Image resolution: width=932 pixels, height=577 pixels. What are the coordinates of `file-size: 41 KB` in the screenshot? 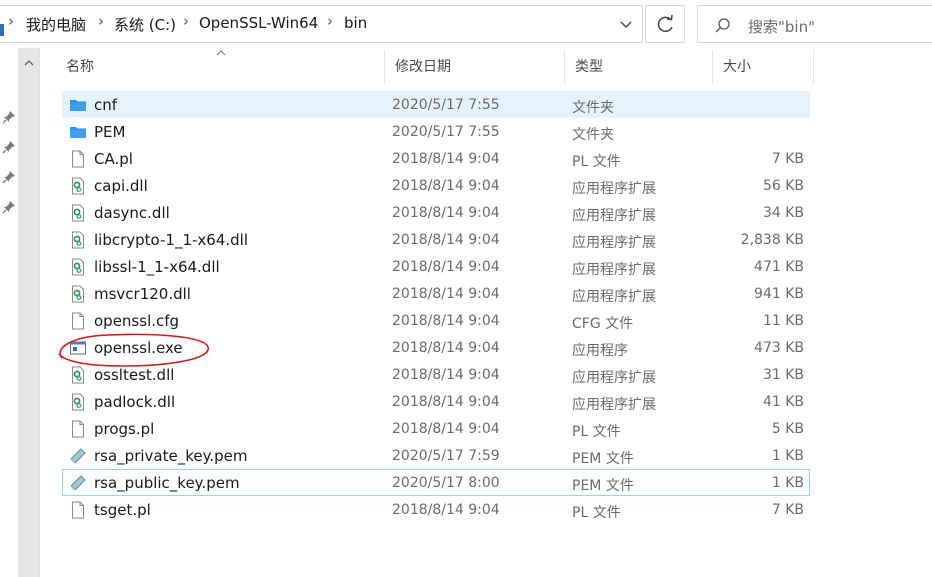 It's located at (783, 402).